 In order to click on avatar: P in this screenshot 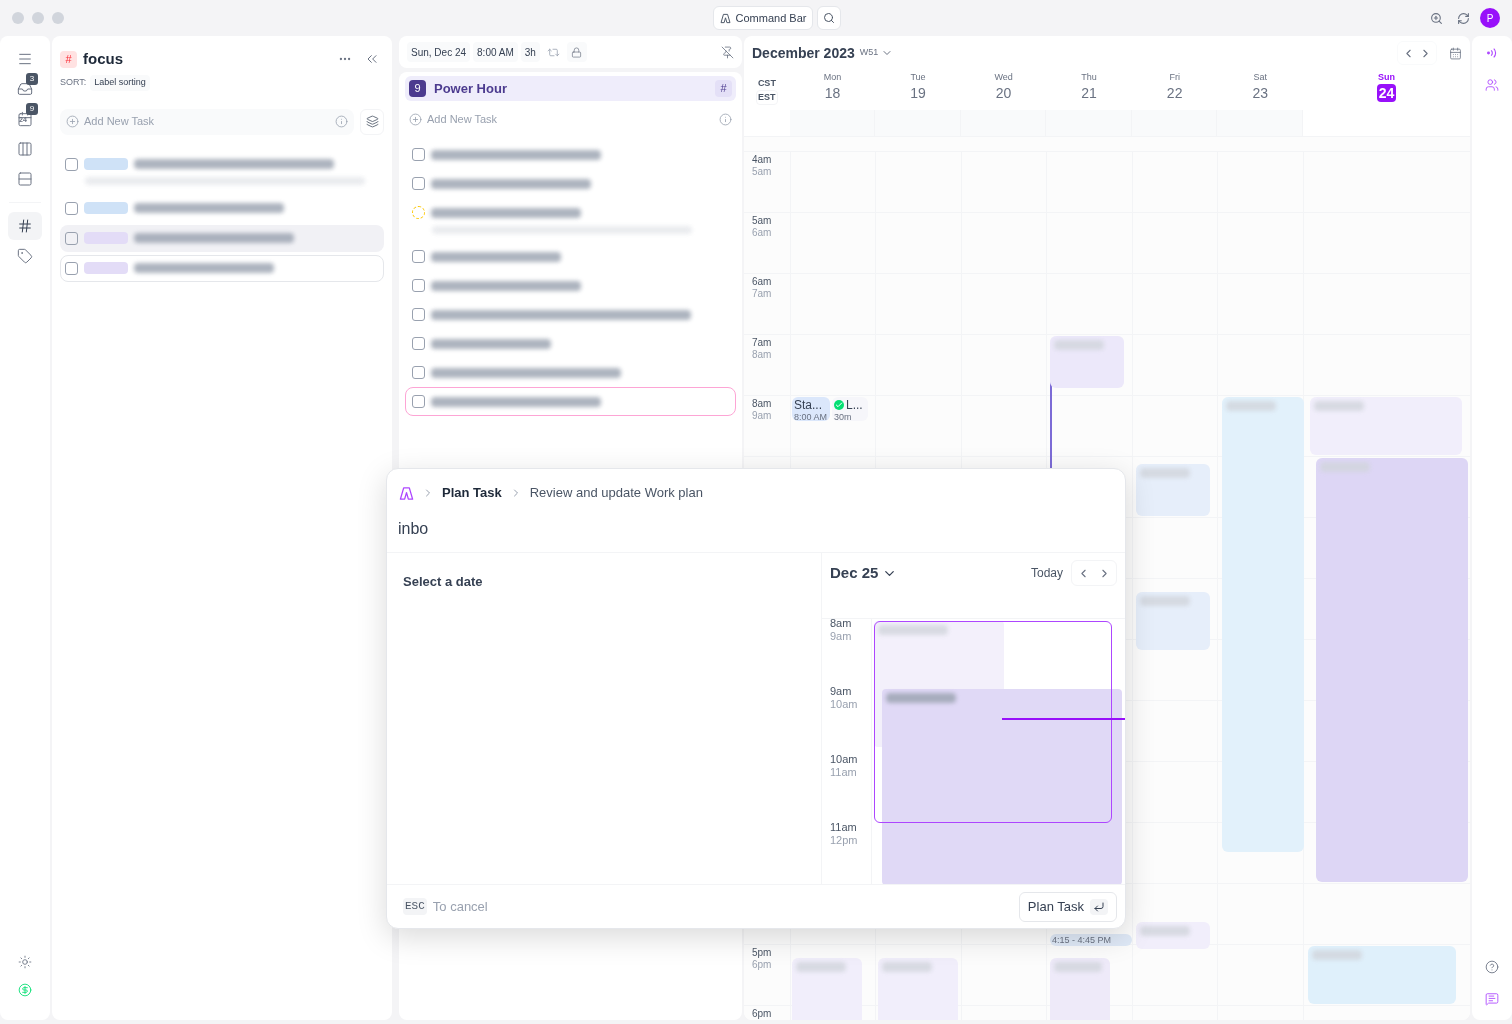, I will do `click(1490, 18)`.